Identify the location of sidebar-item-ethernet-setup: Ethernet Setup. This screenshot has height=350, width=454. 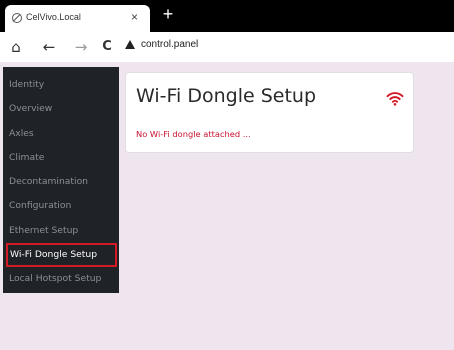
(61, 231).